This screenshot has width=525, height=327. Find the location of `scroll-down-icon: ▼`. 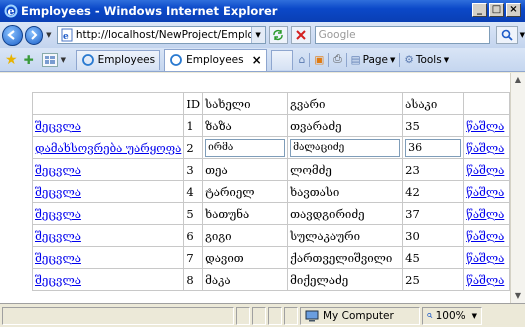

scroll-down-icon: ▼ is located at coordinates (518, 296).